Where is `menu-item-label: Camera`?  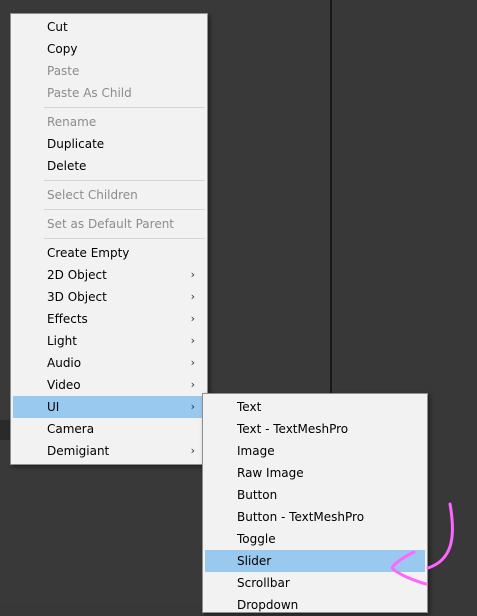 menu-item-label: Camera is located at coordinates (71, 429).